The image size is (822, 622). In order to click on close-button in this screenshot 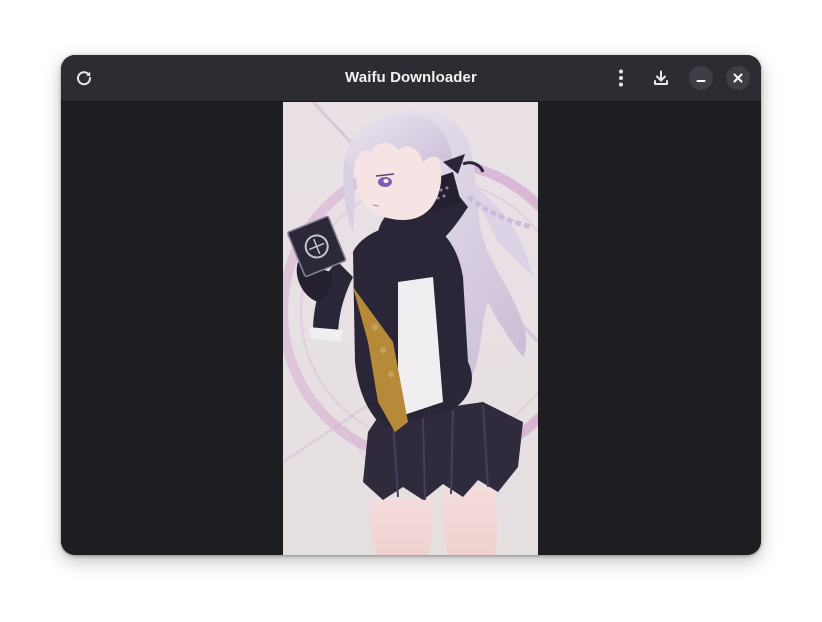, I will do `click(738, 78)`.